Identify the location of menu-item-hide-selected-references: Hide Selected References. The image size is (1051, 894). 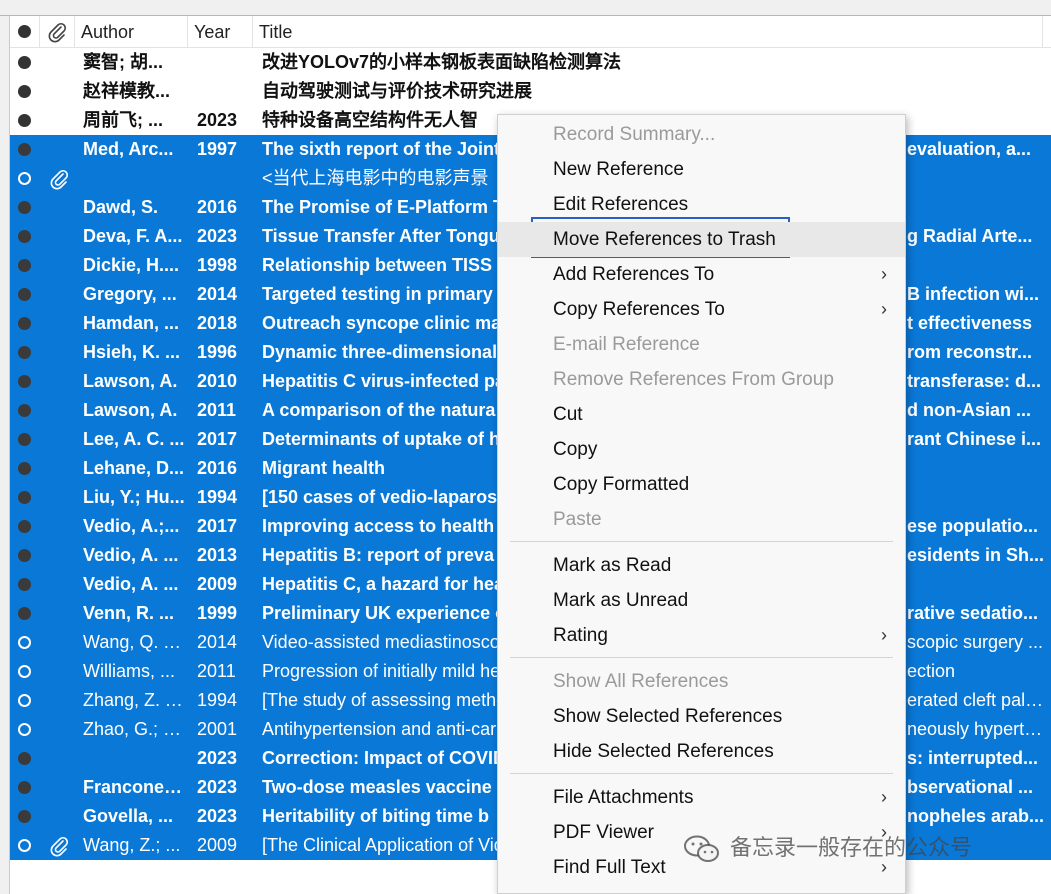
(701, 751).